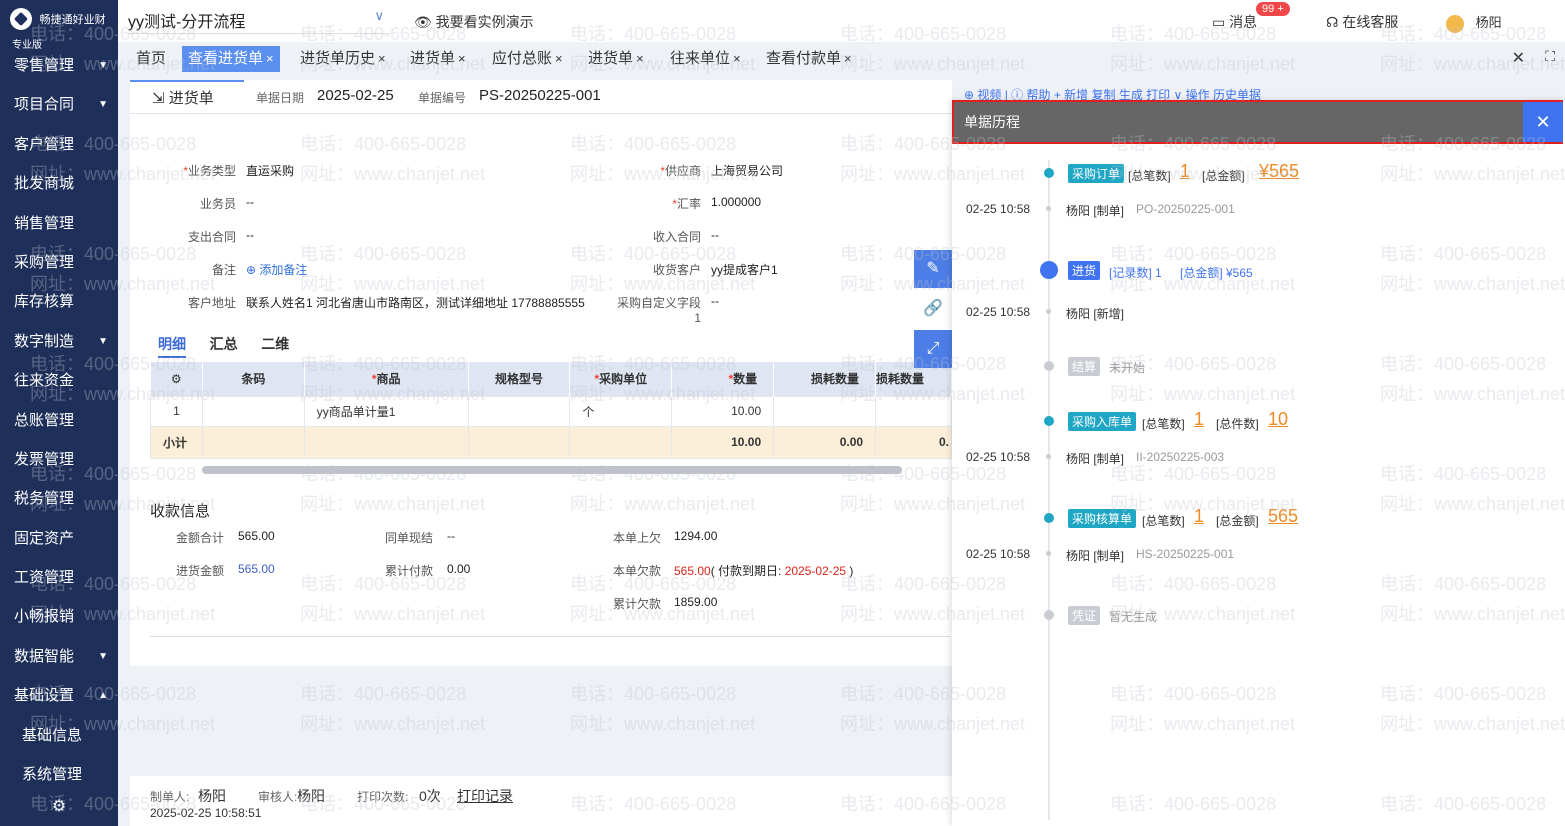  Describe the element at coordinates (1095, 459) in the screenshot. I see `entry-user: 杨阳 [制单]` at that location.